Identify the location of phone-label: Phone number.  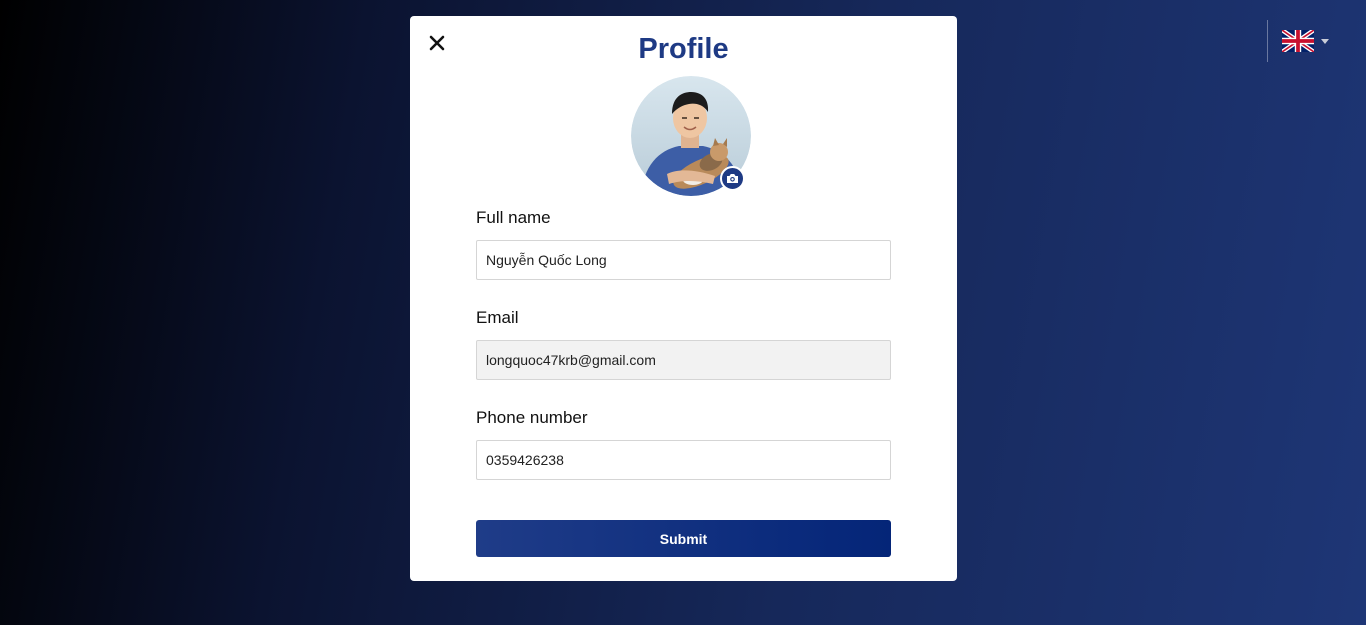
(532, 417).